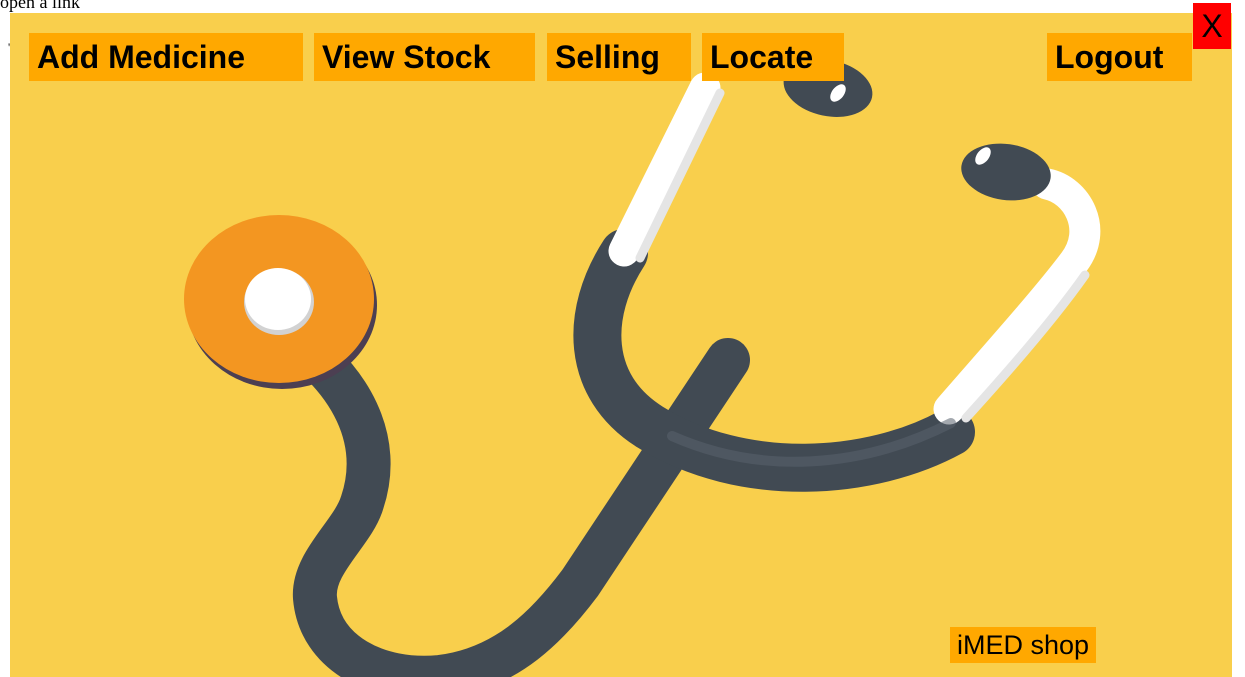 This screenshot has height=677, width=1245. I want to click on close-button: X, so click(1212, 26).